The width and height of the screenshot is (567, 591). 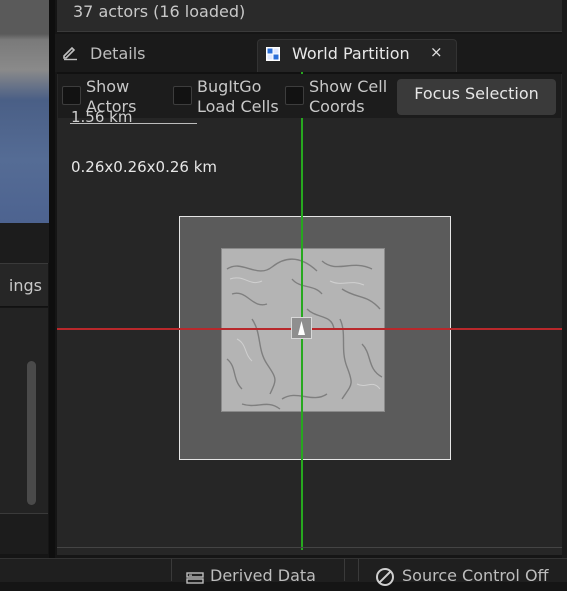 I want to click on grid-icon, so click(x=273, y=53).